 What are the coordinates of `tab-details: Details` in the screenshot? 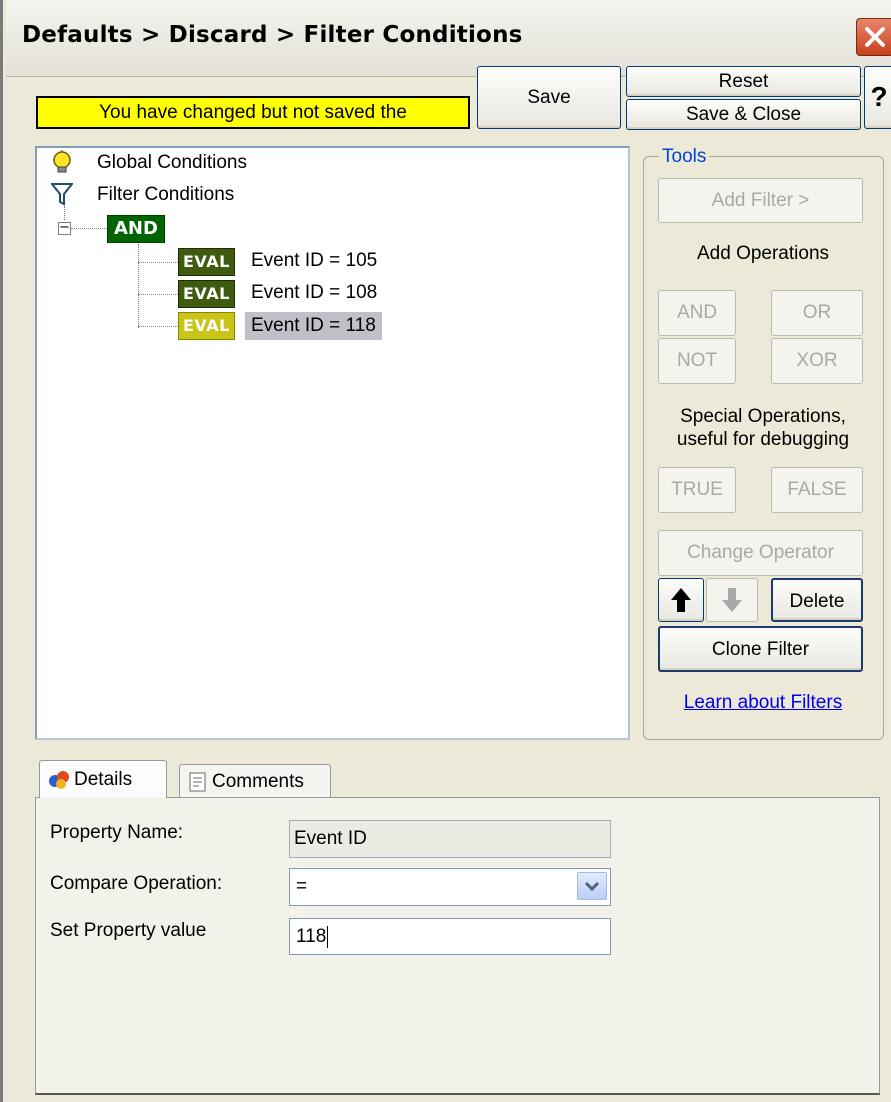 It's located at (103, 779).